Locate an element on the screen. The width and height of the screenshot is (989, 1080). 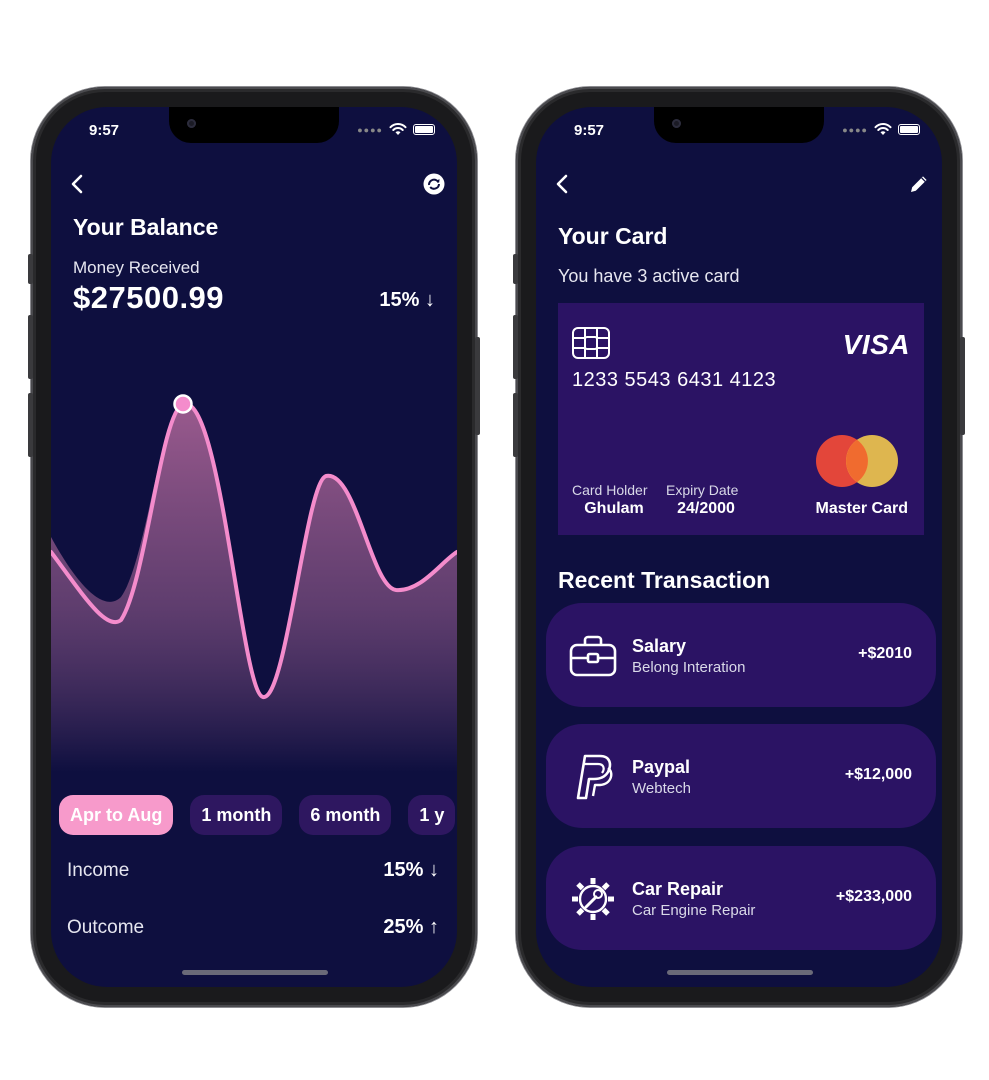
transaction-amount: +$12,000 is located at coordinates (878, 774).